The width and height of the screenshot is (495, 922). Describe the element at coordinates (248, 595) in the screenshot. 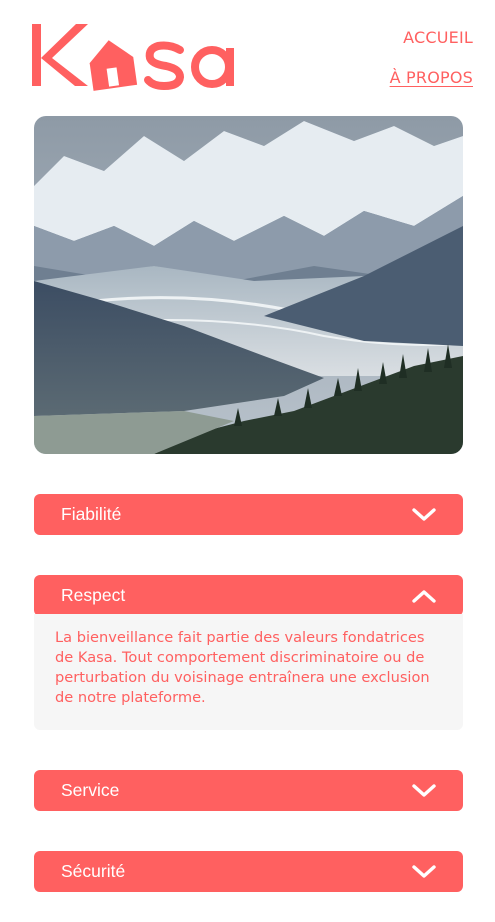

I see `collapse-header-respect: Respect` at that location.